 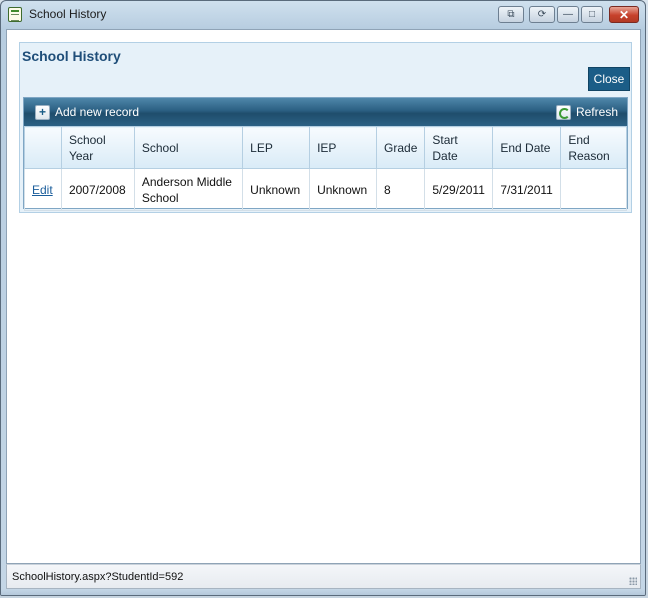 I want to click on column-header-end-reason: End Reason, so click(x=593, y=147).